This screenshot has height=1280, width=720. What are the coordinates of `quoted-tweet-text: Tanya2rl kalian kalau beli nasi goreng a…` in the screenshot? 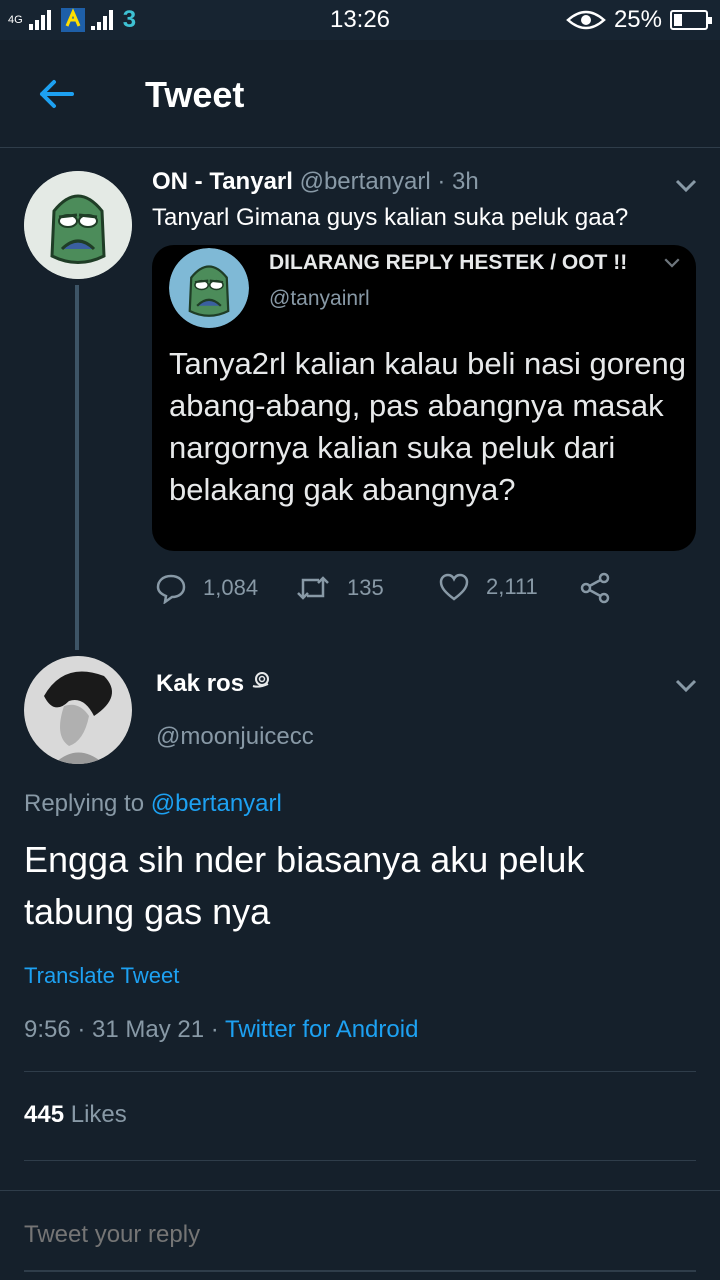 It's located at (427, 426).